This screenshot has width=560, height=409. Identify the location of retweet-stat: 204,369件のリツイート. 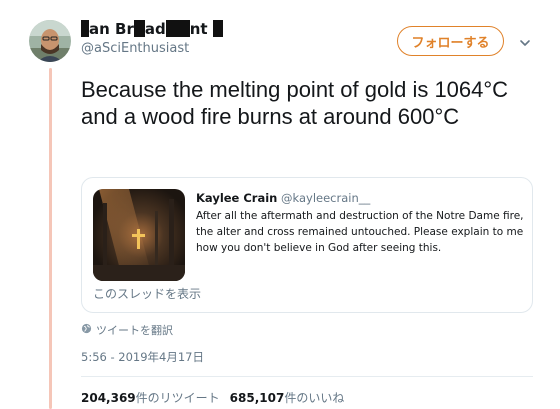
(150, 398).